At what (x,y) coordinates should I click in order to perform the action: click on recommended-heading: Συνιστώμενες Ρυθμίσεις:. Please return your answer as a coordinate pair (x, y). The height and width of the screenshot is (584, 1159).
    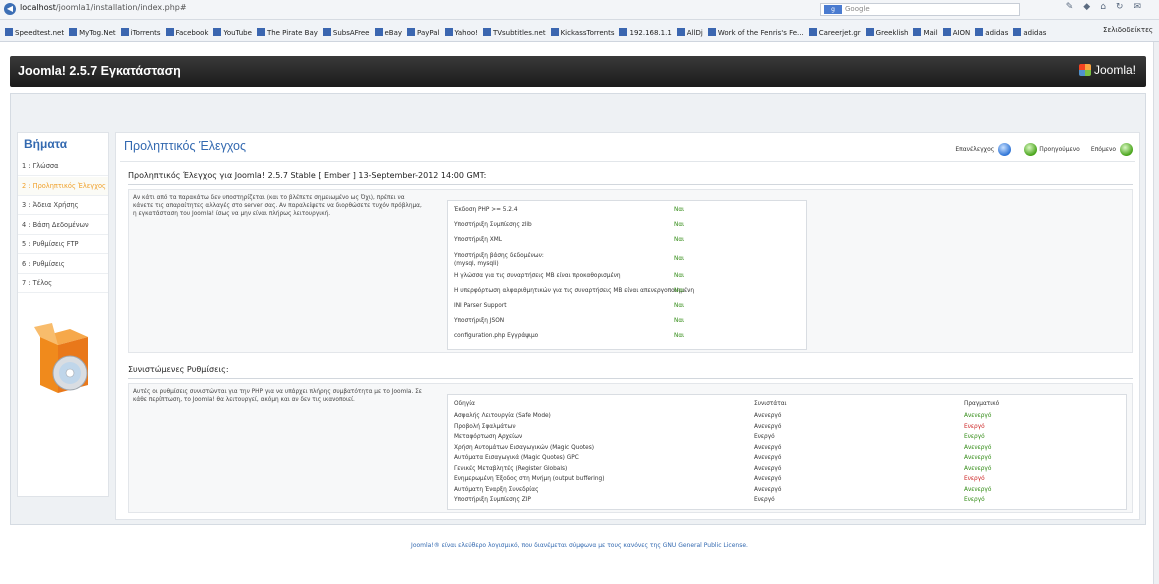
    Looking at the image, I should click on (178, 369).